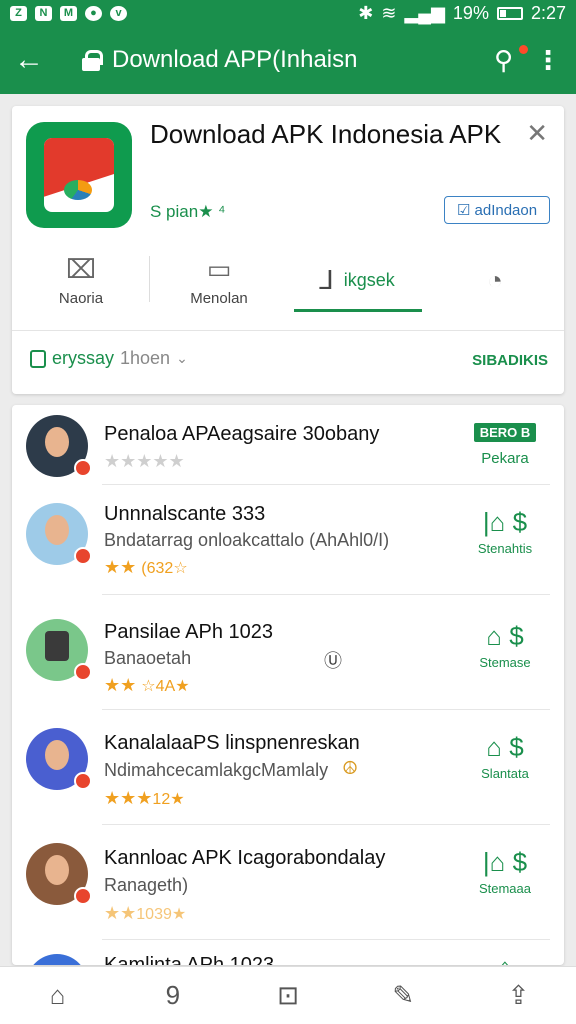  I want to click on divider, so click(288, 330).